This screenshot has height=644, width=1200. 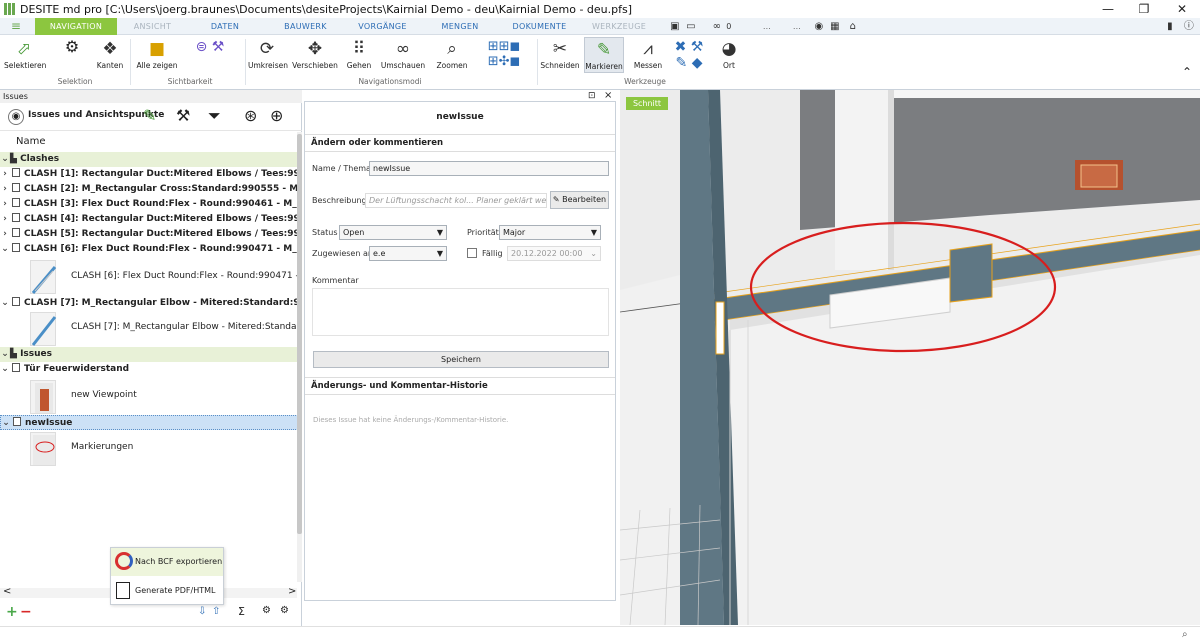 What do you see at coordinates (216, 611) in the screenshot?
I see `export-icon: ⇧` at bounding box center [216, 611].